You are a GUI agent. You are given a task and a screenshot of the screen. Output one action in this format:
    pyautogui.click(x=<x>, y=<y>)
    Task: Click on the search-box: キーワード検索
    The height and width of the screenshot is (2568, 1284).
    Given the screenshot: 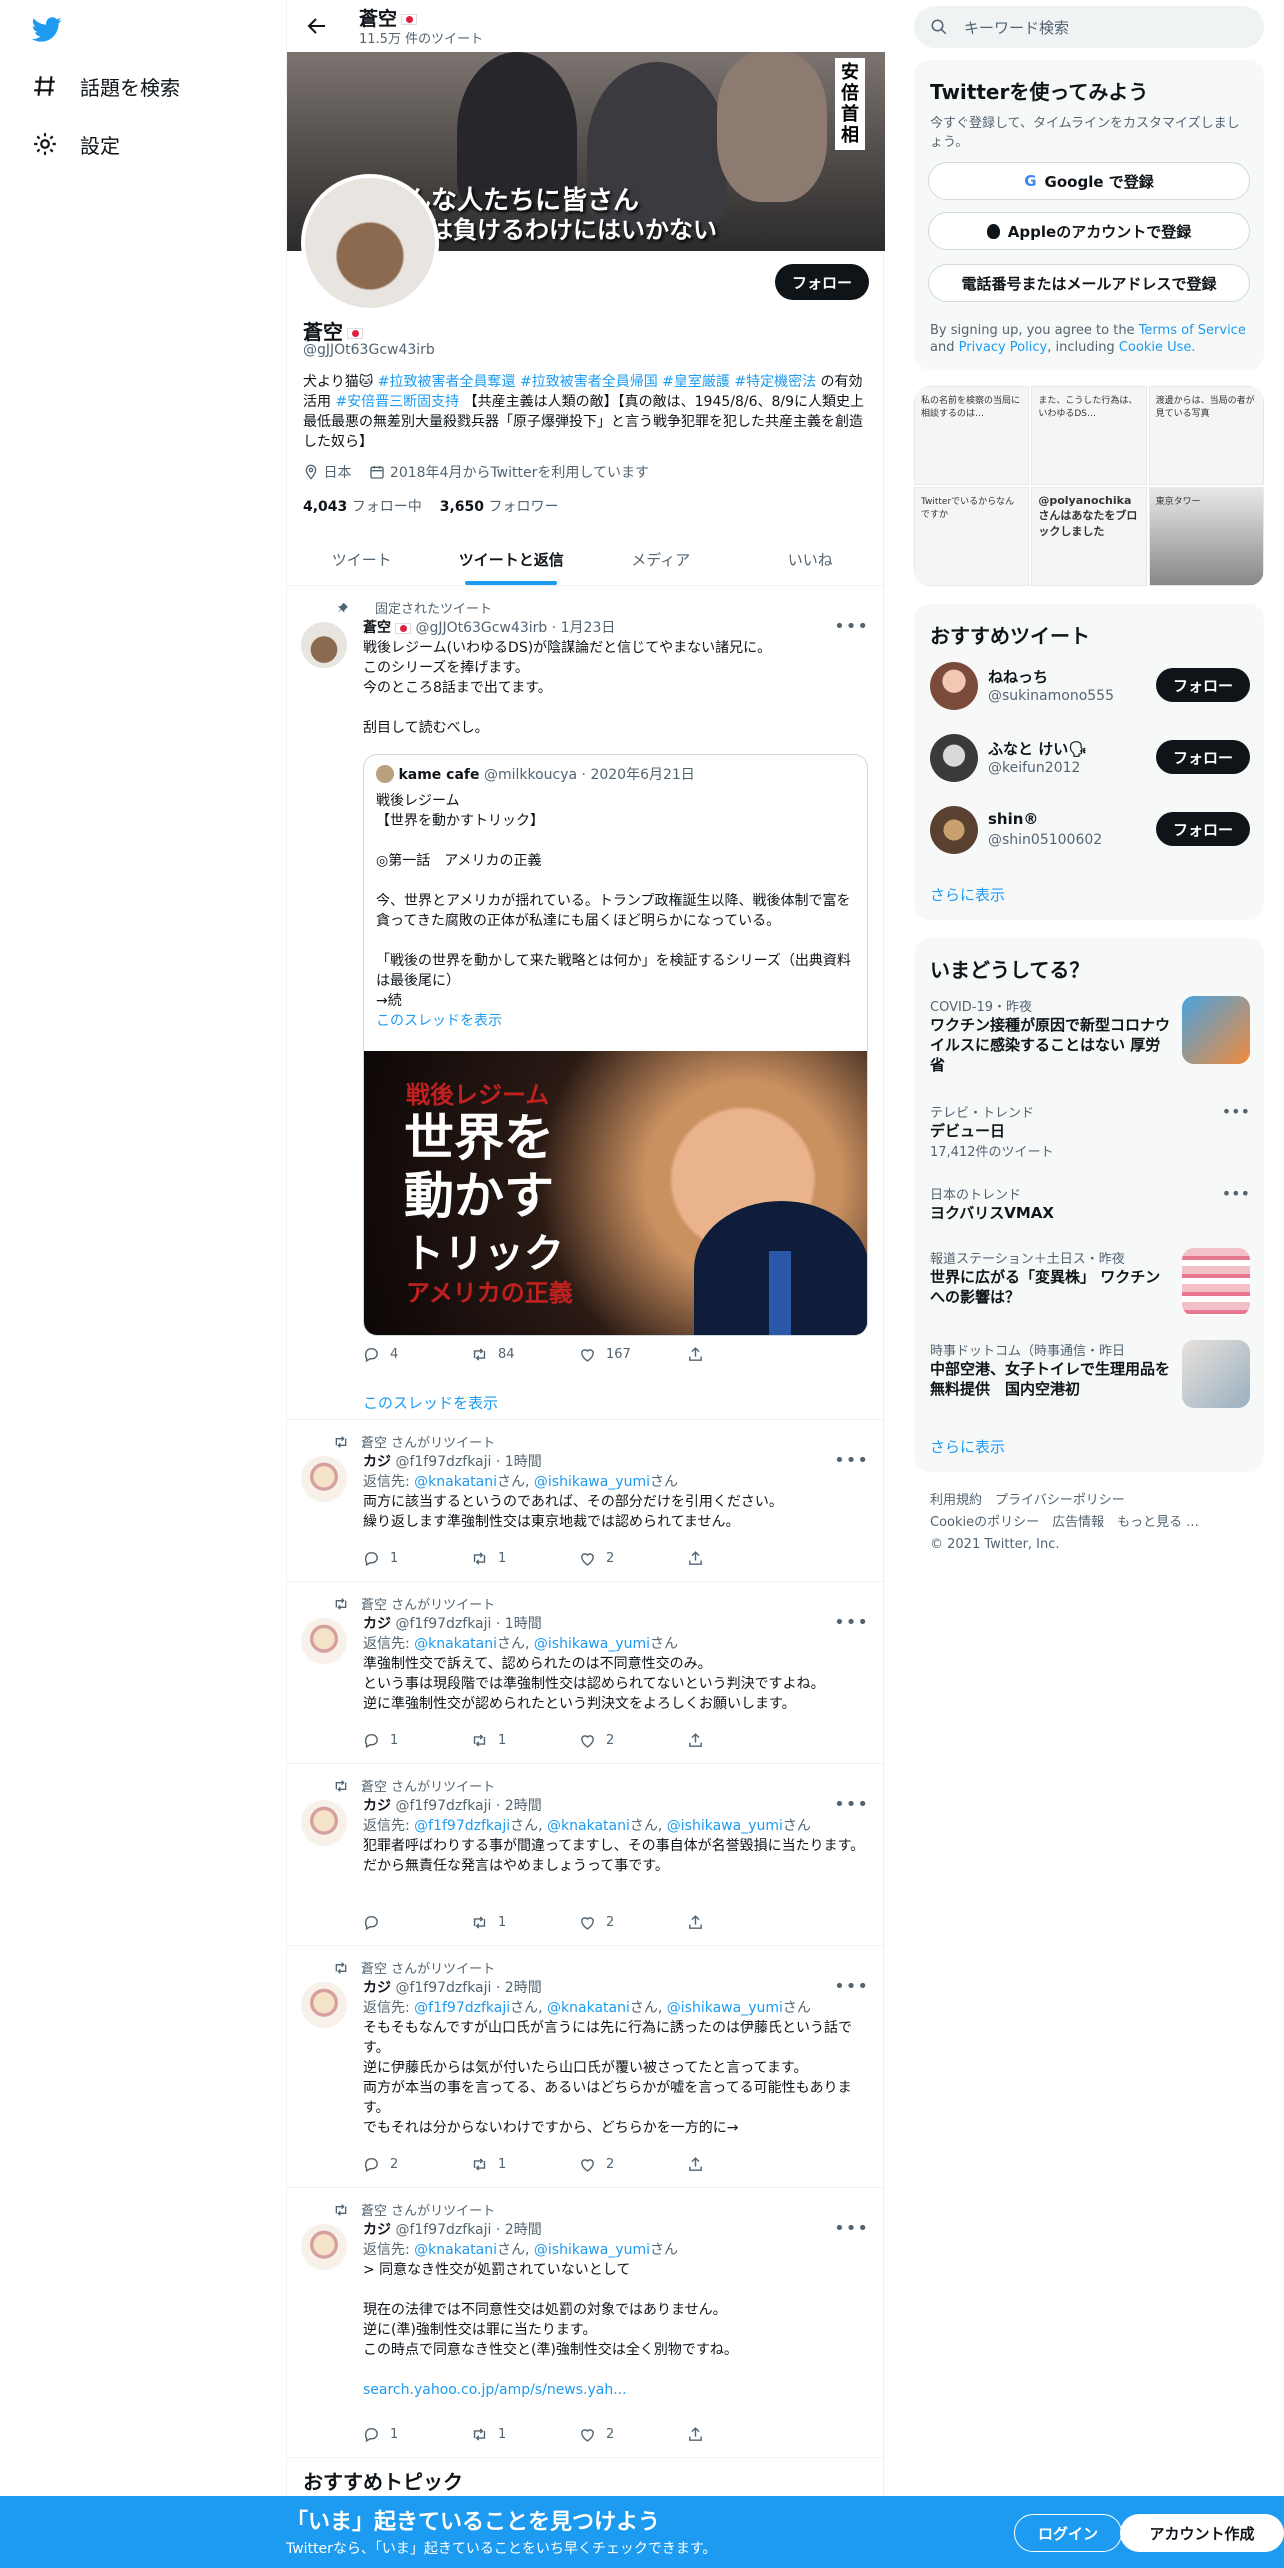 What is the action you would take?
    pyautogui.click(x=1089, y=27)
    